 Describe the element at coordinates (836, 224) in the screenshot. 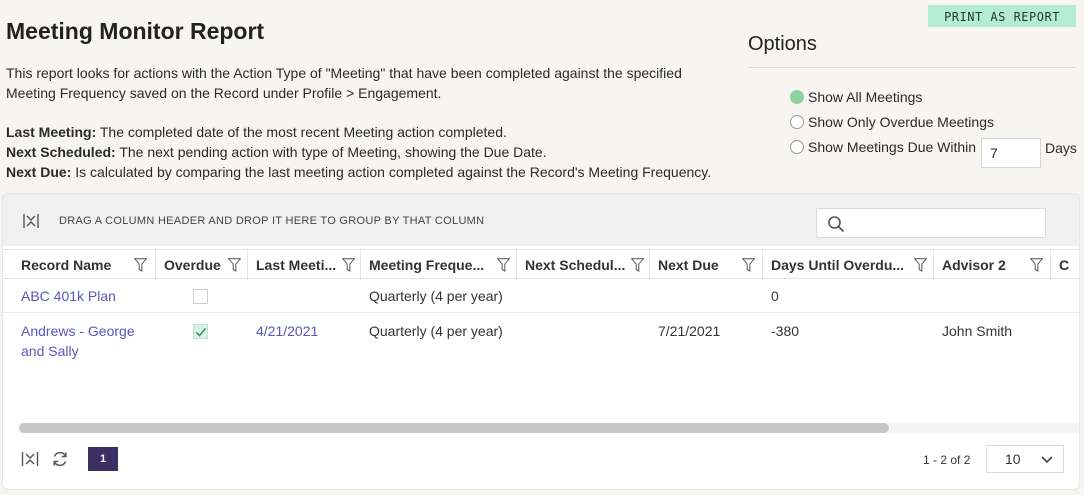

I see `search-icon` at that location.